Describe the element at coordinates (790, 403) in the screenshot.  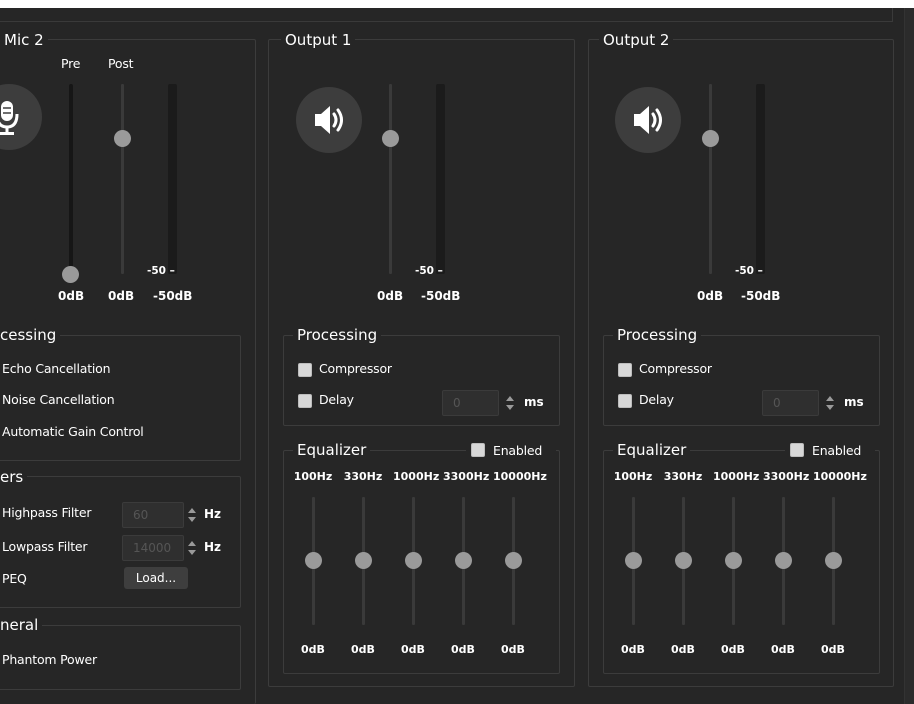
I see `output2-delay-input: 0` at that location.